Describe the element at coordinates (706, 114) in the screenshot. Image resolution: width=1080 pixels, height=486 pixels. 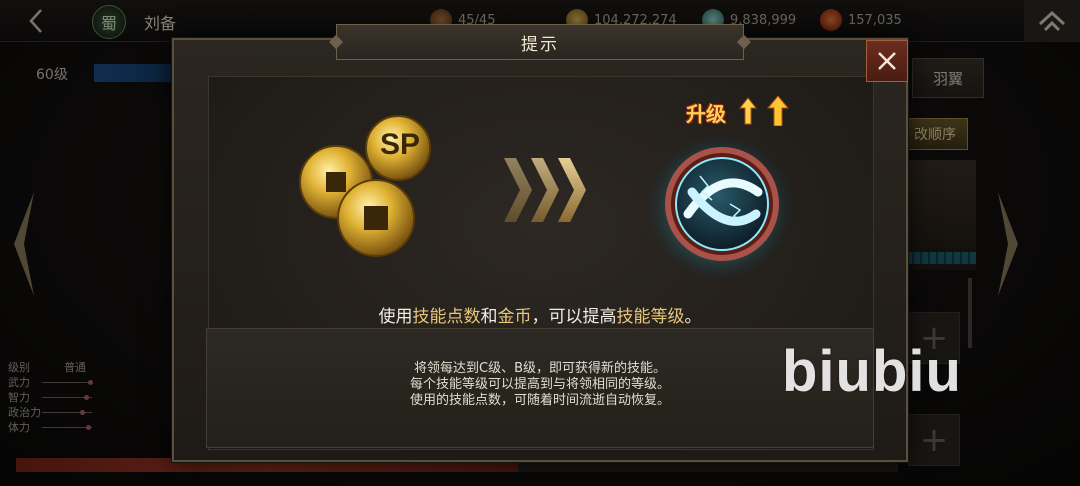
I see `upgrade-label: 升级` at that location.